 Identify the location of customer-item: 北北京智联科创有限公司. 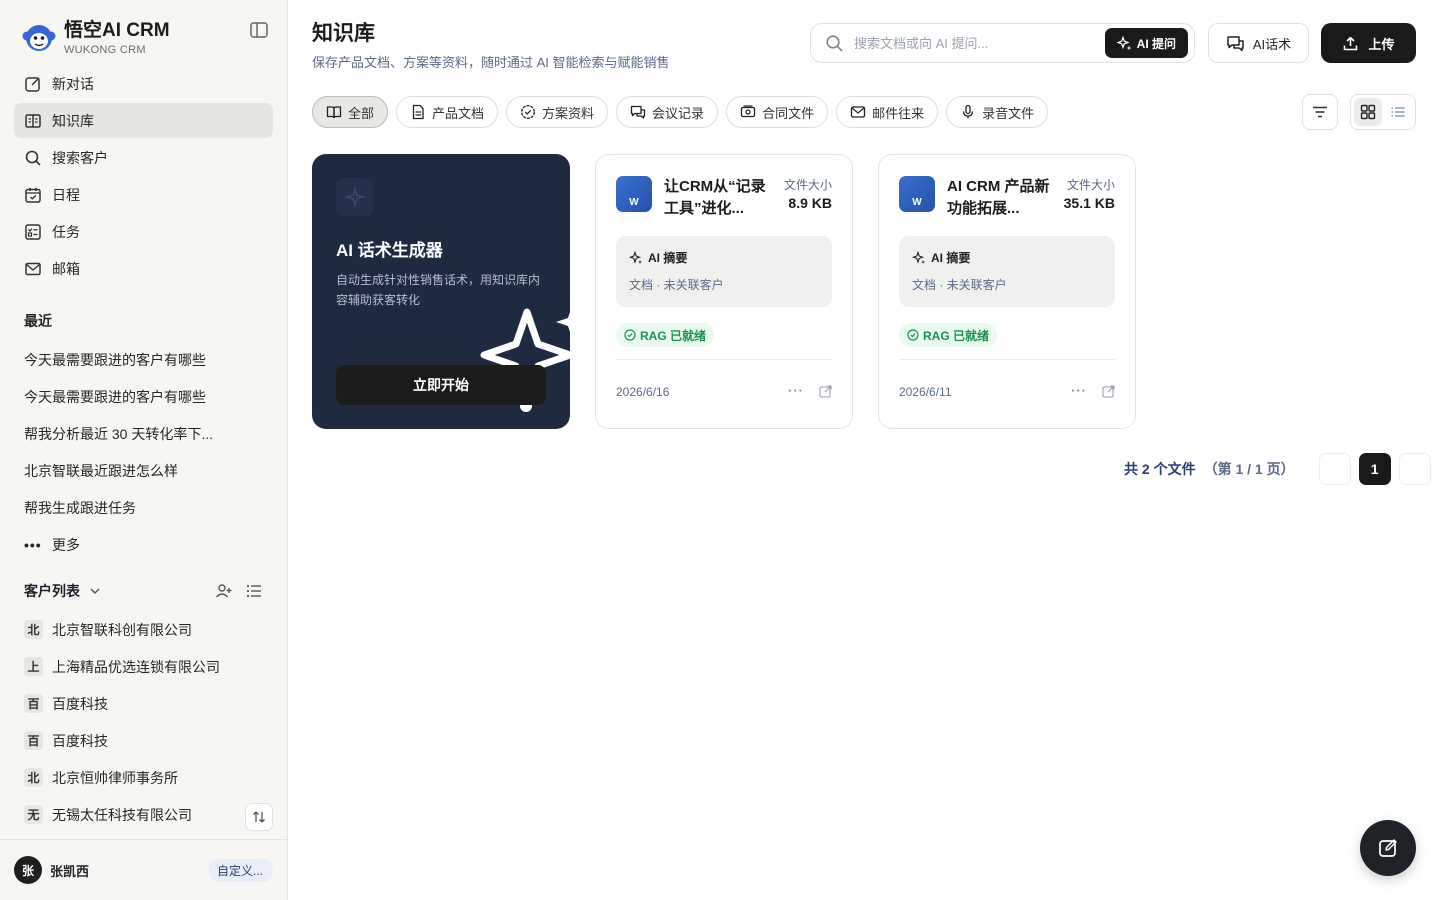
(143, 629).